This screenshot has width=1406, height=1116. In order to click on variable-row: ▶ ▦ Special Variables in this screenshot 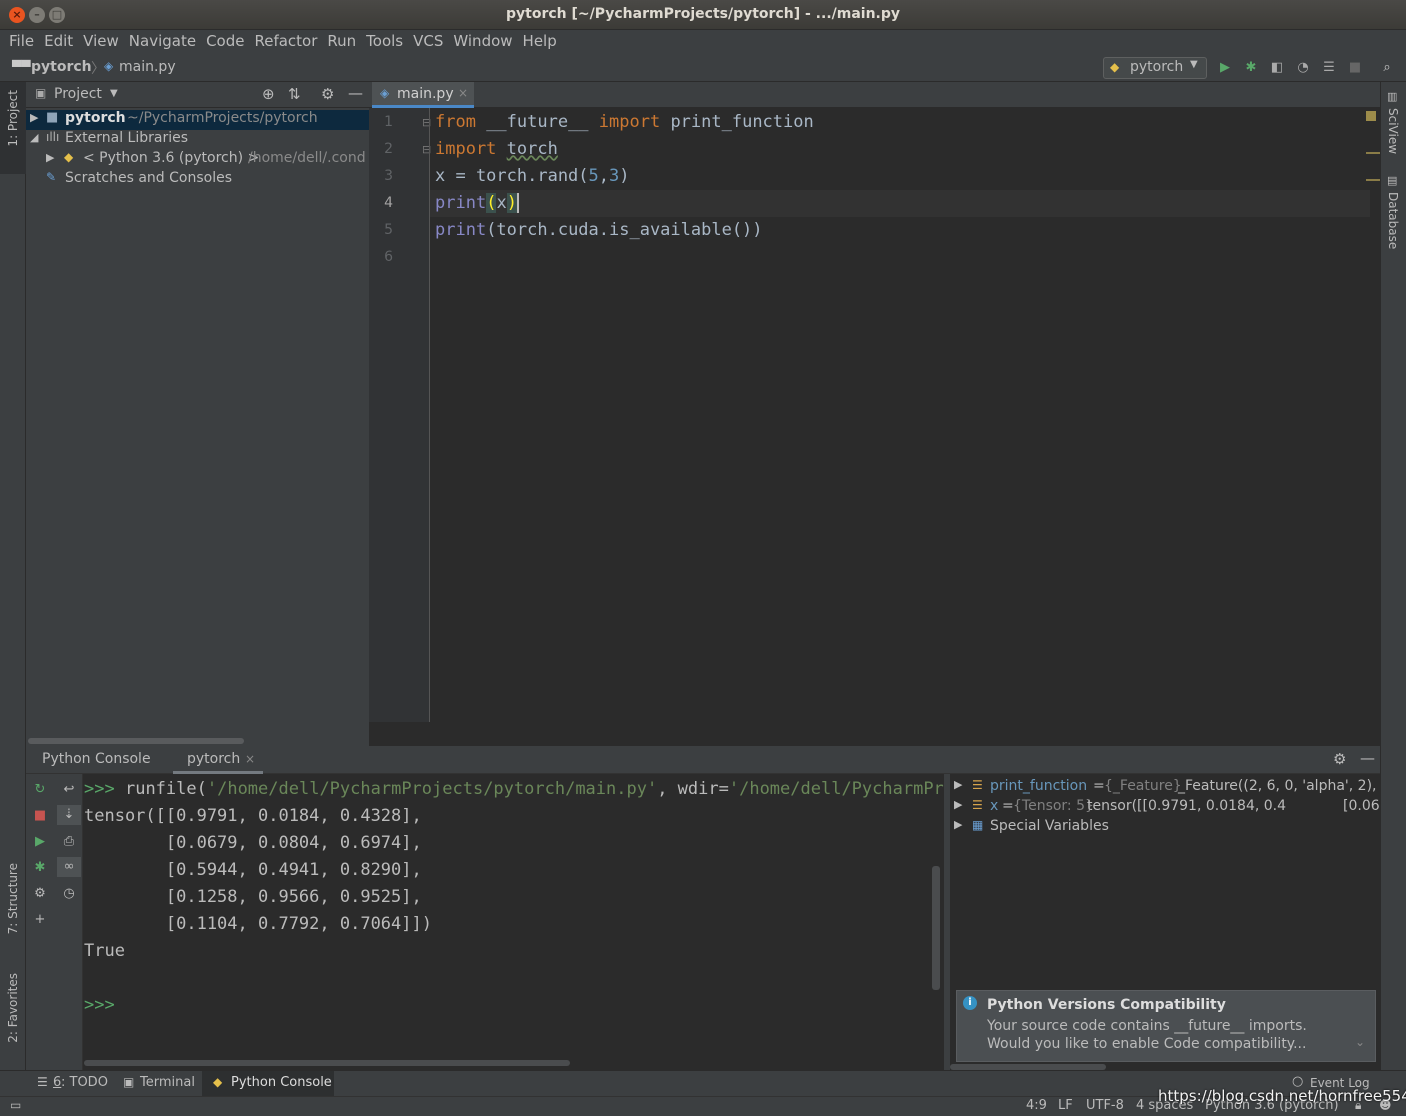, I will do `click(1165, 828)`.